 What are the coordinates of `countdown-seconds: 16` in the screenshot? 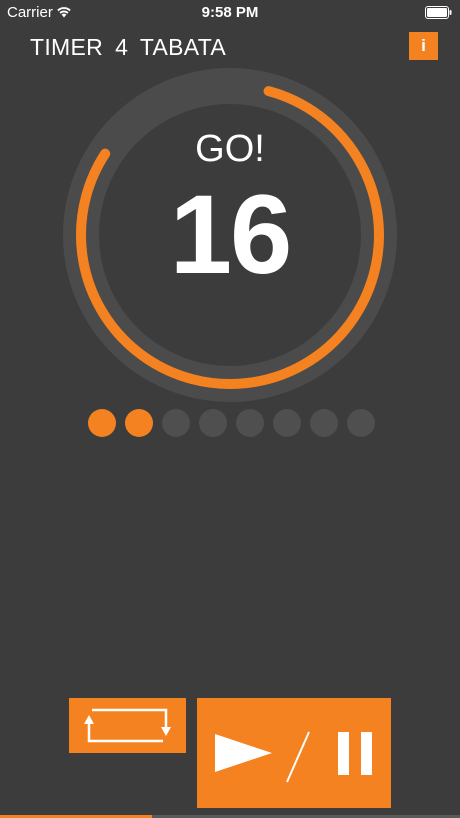 It's located at (231, 234).